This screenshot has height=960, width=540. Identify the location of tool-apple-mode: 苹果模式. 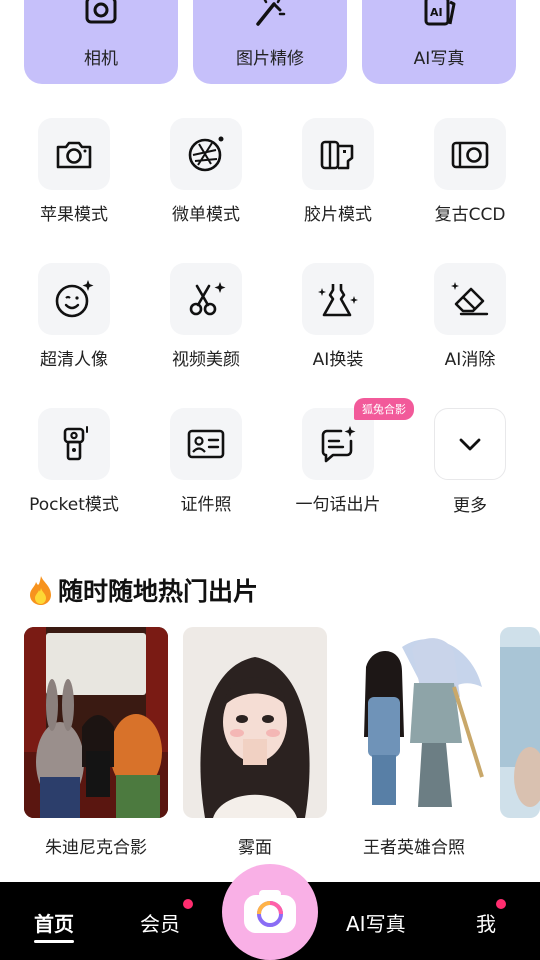
(74, 173).